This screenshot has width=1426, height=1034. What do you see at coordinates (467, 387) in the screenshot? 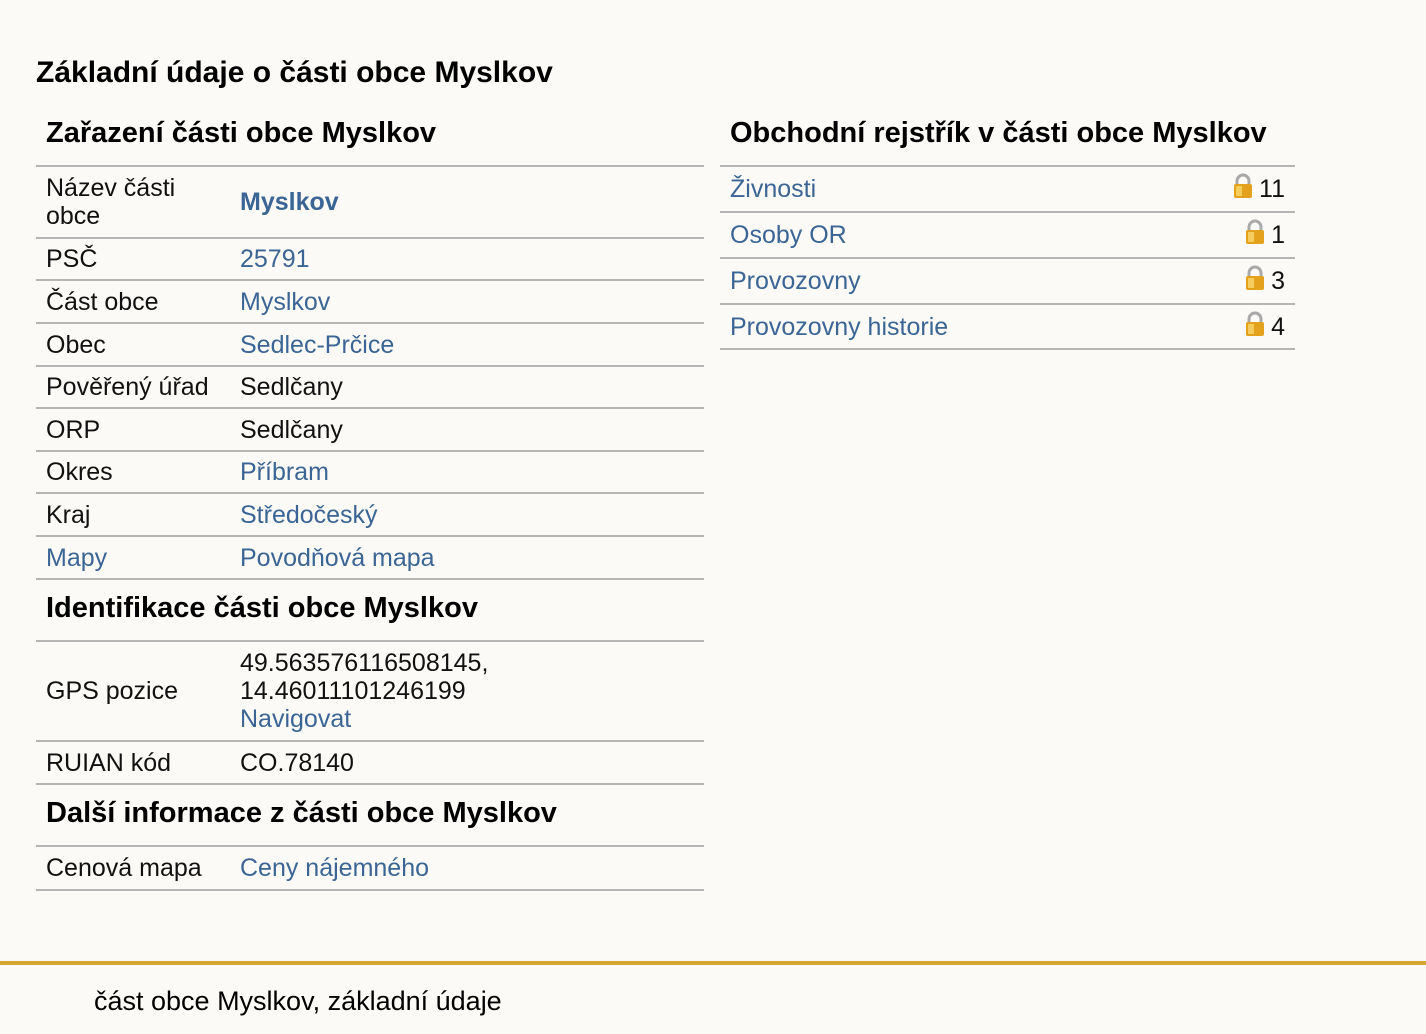
I see `value-povereny-urad: Sedlčany` at bounding box center [467, 387].